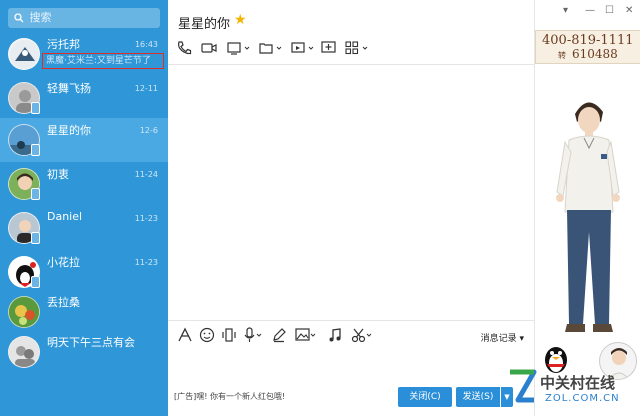  I want to click on contact-item: 小花拉 11-23, so click(84, 272).